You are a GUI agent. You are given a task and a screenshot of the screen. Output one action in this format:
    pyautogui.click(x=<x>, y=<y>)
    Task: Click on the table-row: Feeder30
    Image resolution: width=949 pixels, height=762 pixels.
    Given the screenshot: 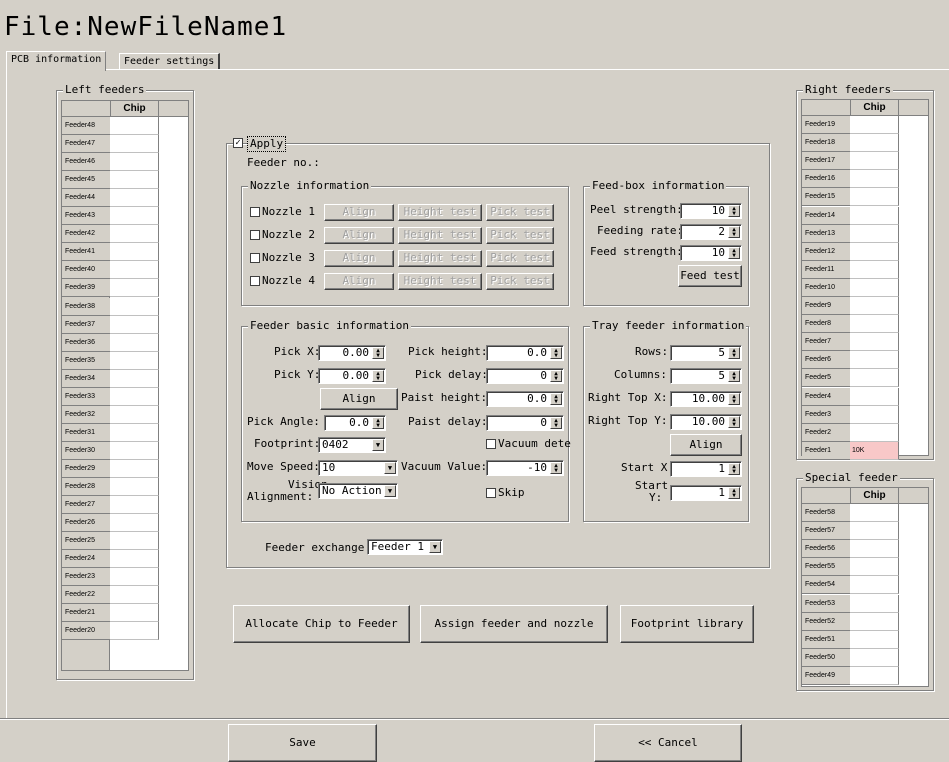 What is the action you would take?
    pyautogui.click(x=111, y=450)
    